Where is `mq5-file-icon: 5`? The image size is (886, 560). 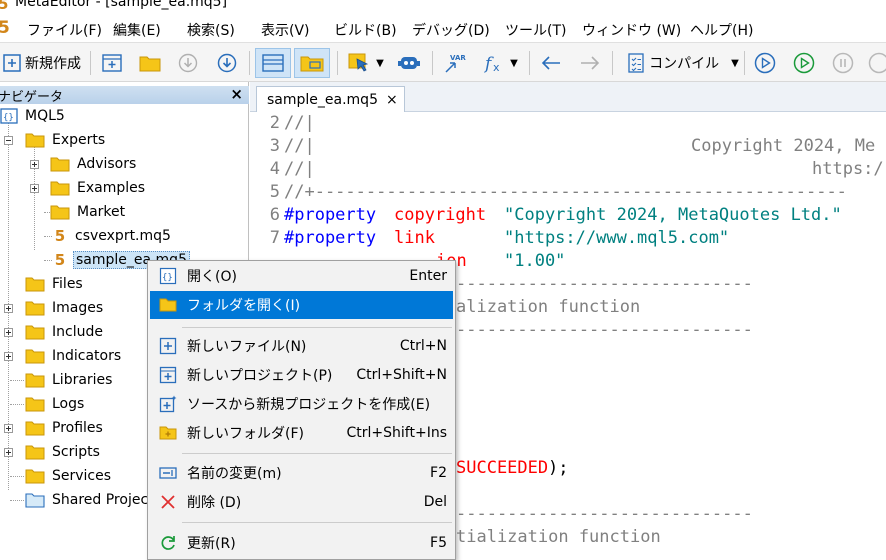
mq5-file-icon: 5 is located at coordinates (60, 236).